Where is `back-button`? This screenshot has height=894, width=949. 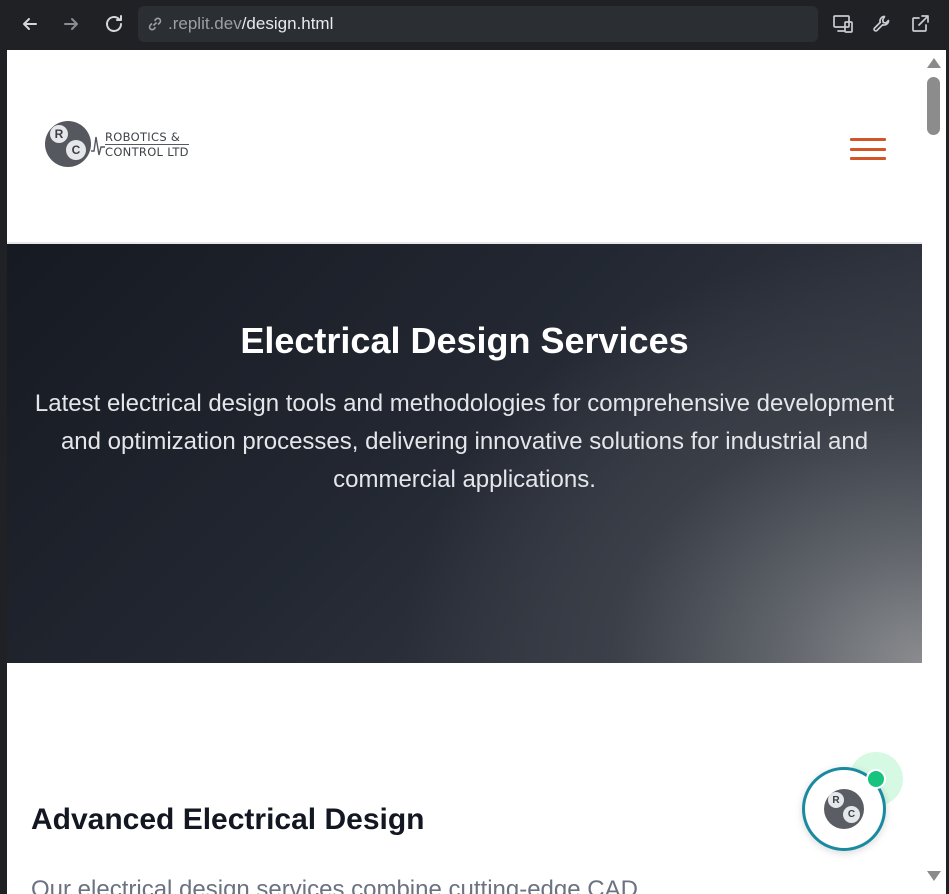
back-button is located at coordinates (30, 24).